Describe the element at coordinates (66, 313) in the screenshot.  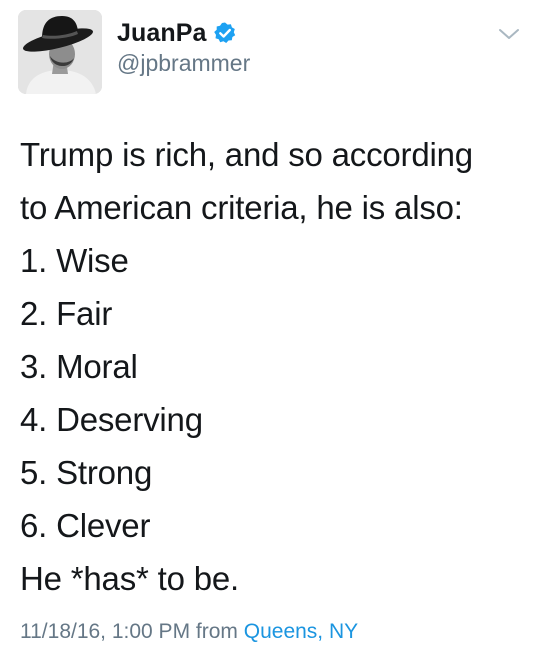
I see `tweet-text-line: 2. Fair` at that location.